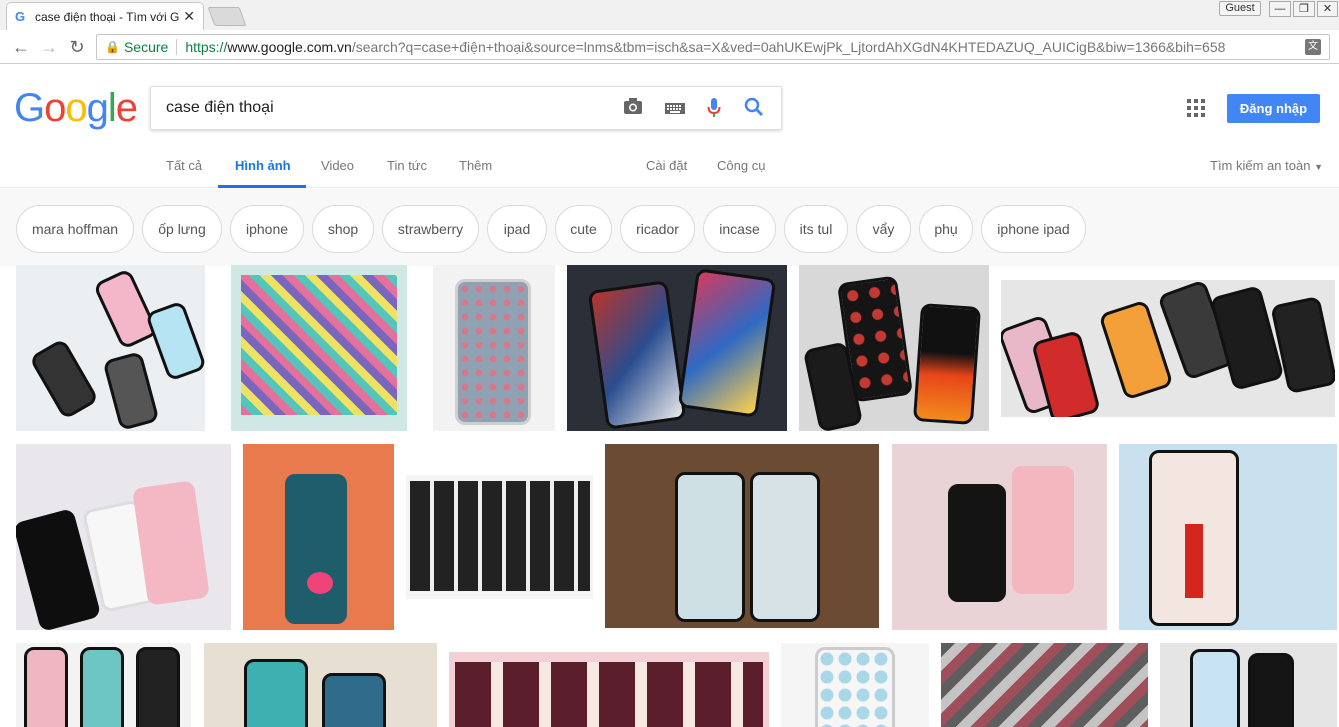 This screenshot has width=1339, height=727. What do you see at coordinates (1033, 229) in the screenshot?
I see `chip: iphone ipad` at bounding box center [1033, 229].